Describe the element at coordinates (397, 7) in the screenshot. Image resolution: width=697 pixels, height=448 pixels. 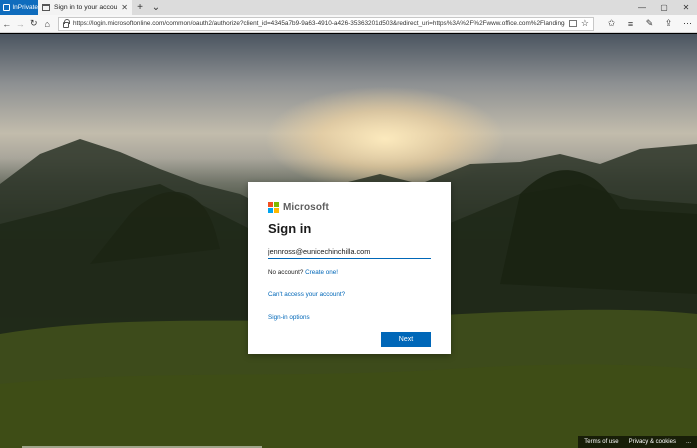
I see `title-bar-drag-area` at that location.